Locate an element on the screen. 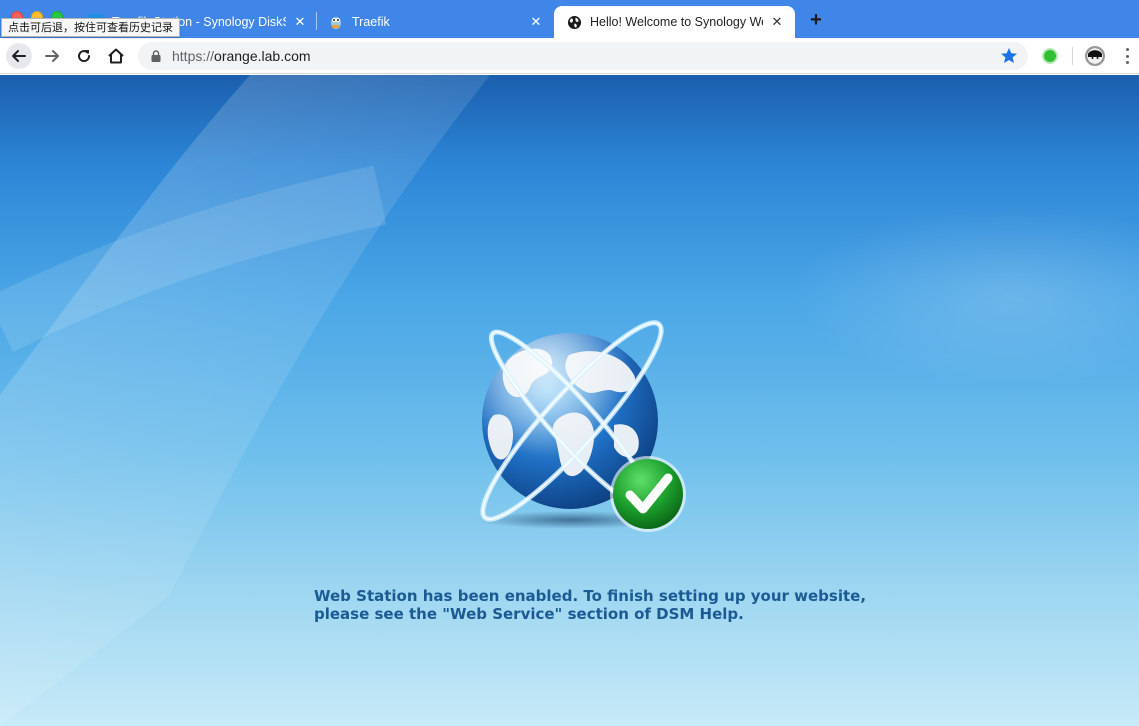 The width and height of the screenshot is (1139, 726). traefik-gopher-icon is located at coordinates (336, 22).